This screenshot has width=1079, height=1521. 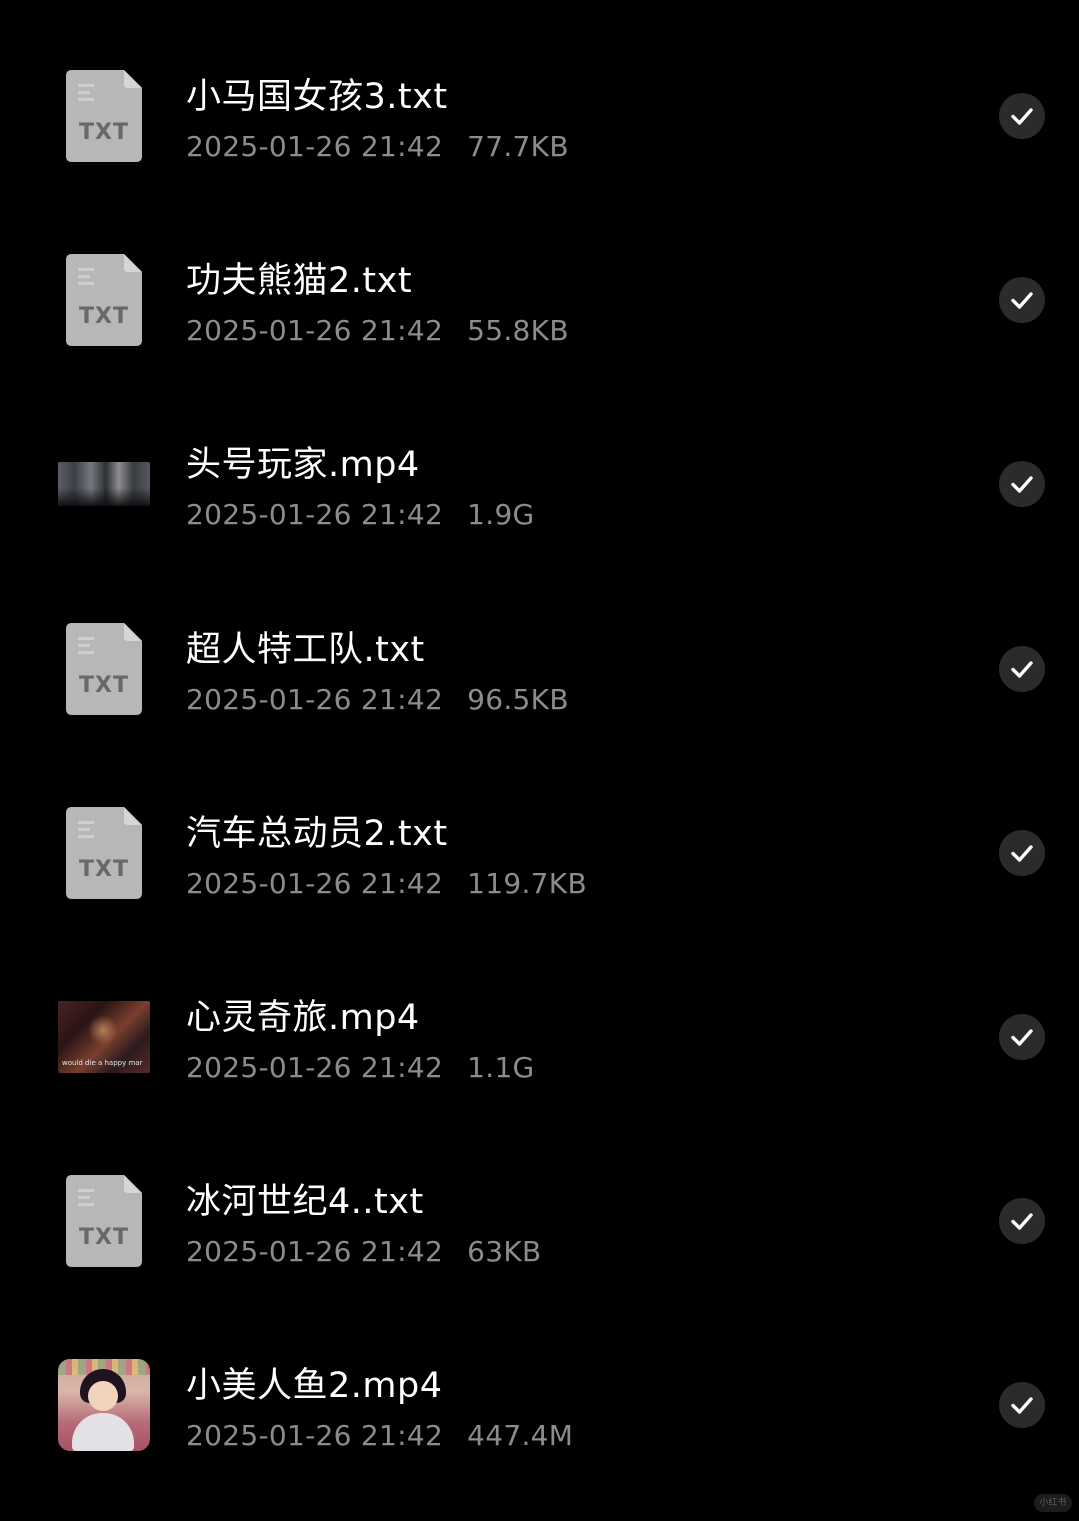 I want to click on file-meta: 2025-01-26 21:42 96.5KB, so click(x=377, y=699).